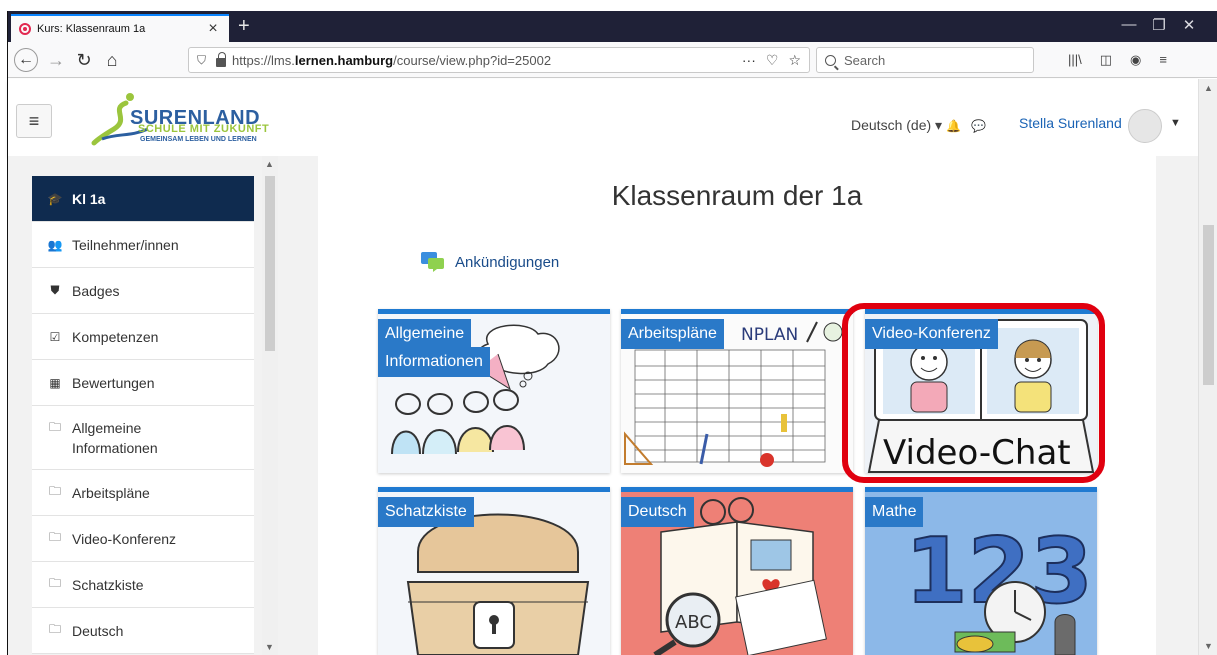 This screenshot has width=1217, height=655. I want to click on sidebar-item-label: Deutsch, so click(98, 630).